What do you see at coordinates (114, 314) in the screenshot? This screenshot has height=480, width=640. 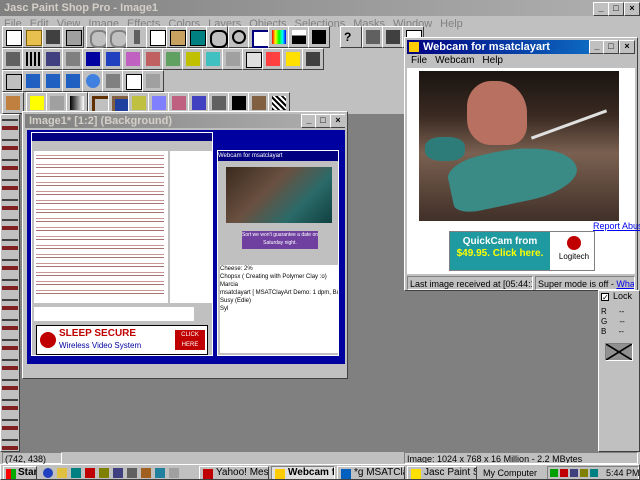 I see `chat-input` at bounding box center [114, 314].